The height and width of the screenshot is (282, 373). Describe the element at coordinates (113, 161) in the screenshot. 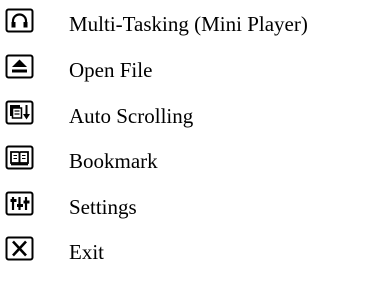

I see `menu-item-label: Bookmark` at that location.